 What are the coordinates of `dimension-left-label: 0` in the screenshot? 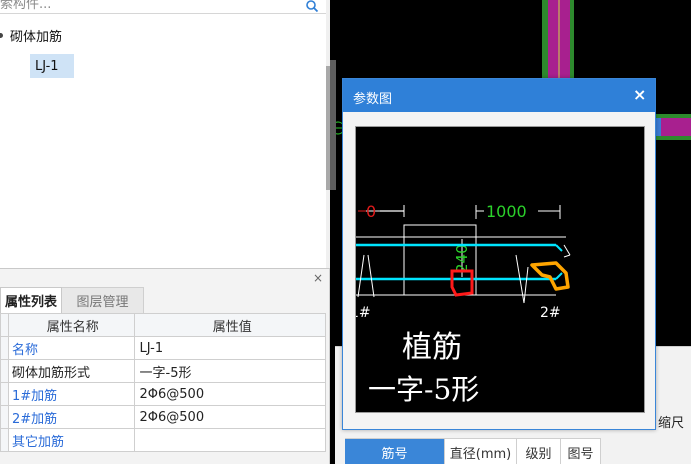 It's located at (371, 211).